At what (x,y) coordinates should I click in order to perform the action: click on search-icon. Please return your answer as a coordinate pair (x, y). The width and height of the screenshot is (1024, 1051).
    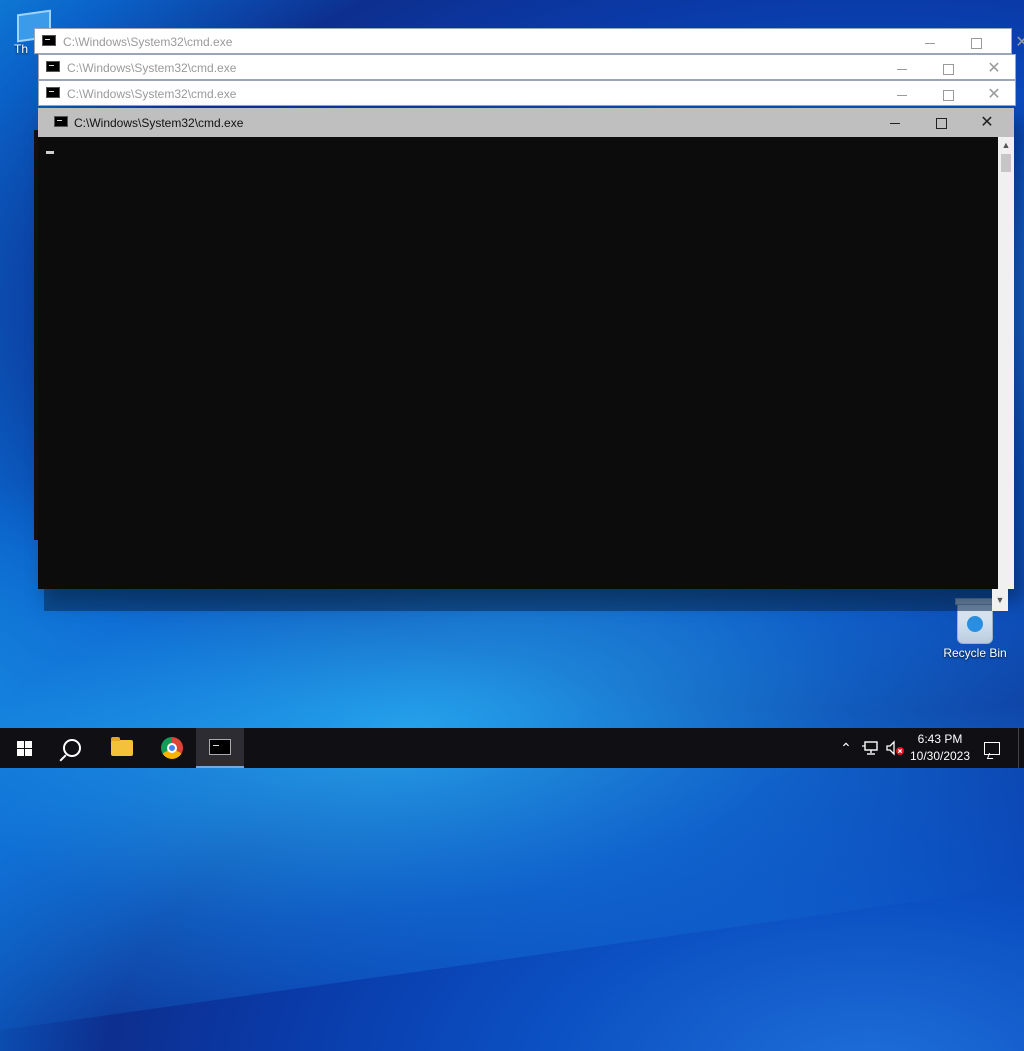
    Looking at the image, I should click on (72, 748).